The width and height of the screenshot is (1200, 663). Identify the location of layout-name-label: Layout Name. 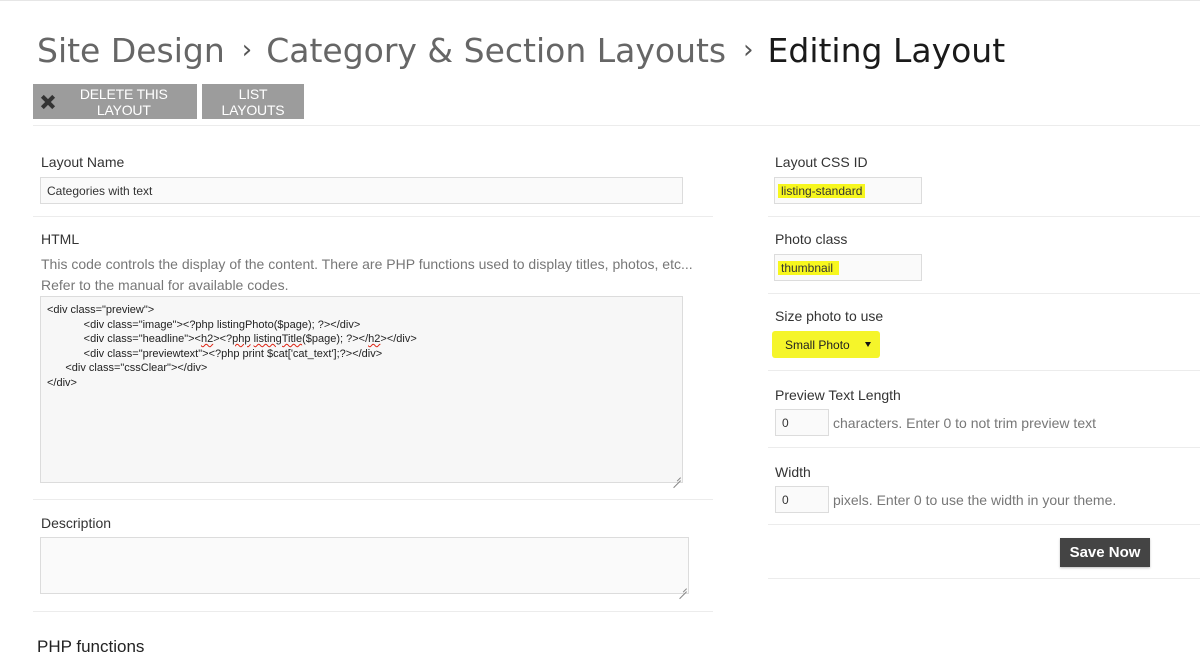
(83, 162).